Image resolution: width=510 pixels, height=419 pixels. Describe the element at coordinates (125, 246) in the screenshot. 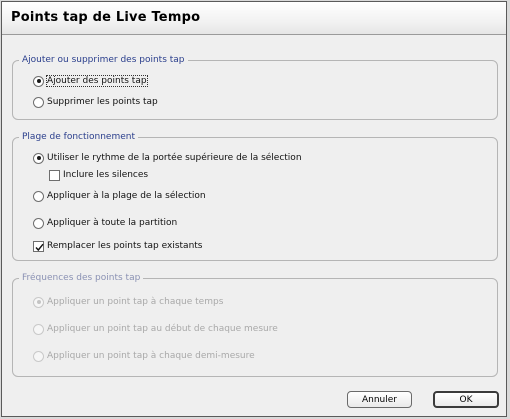

I see `replace-existing-label: Remplacer les points tap existants` at that location.